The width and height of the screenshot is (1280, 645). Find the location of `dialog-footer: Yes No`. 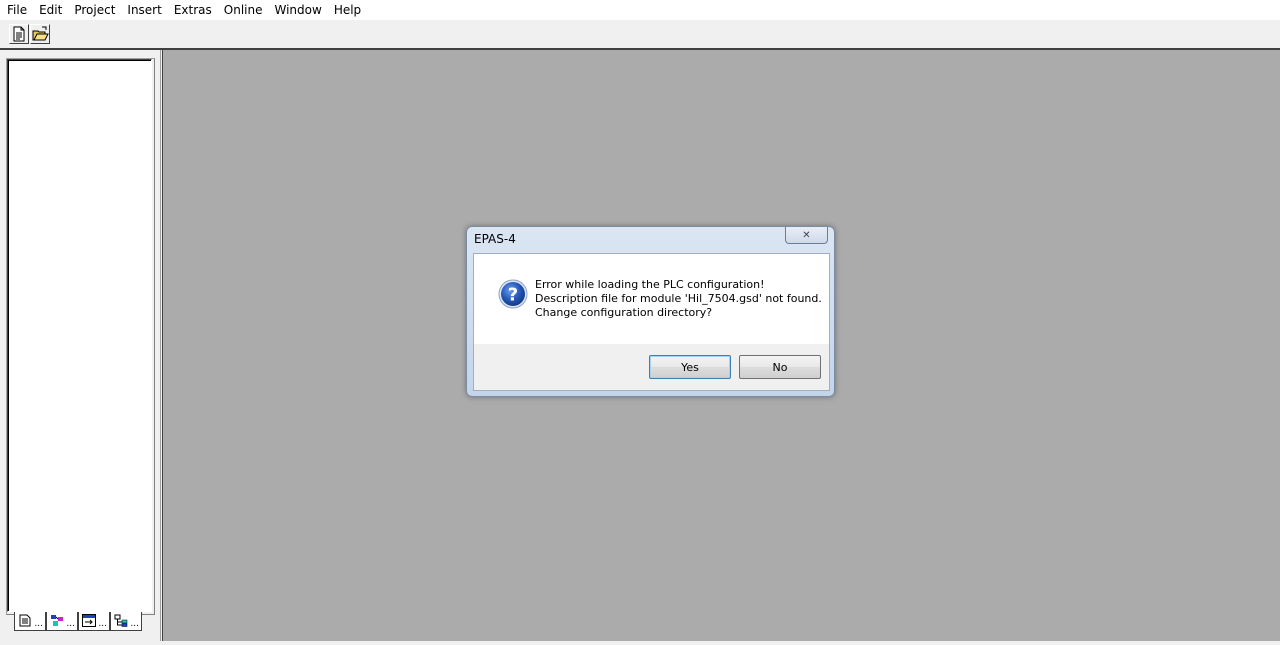

dialog-footer: Yes No is located at coordinates (651, 367).